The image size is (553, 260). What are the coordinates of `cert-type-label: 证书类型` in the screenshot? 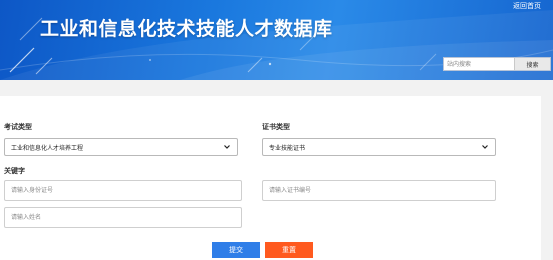 It's located at (276, 127).